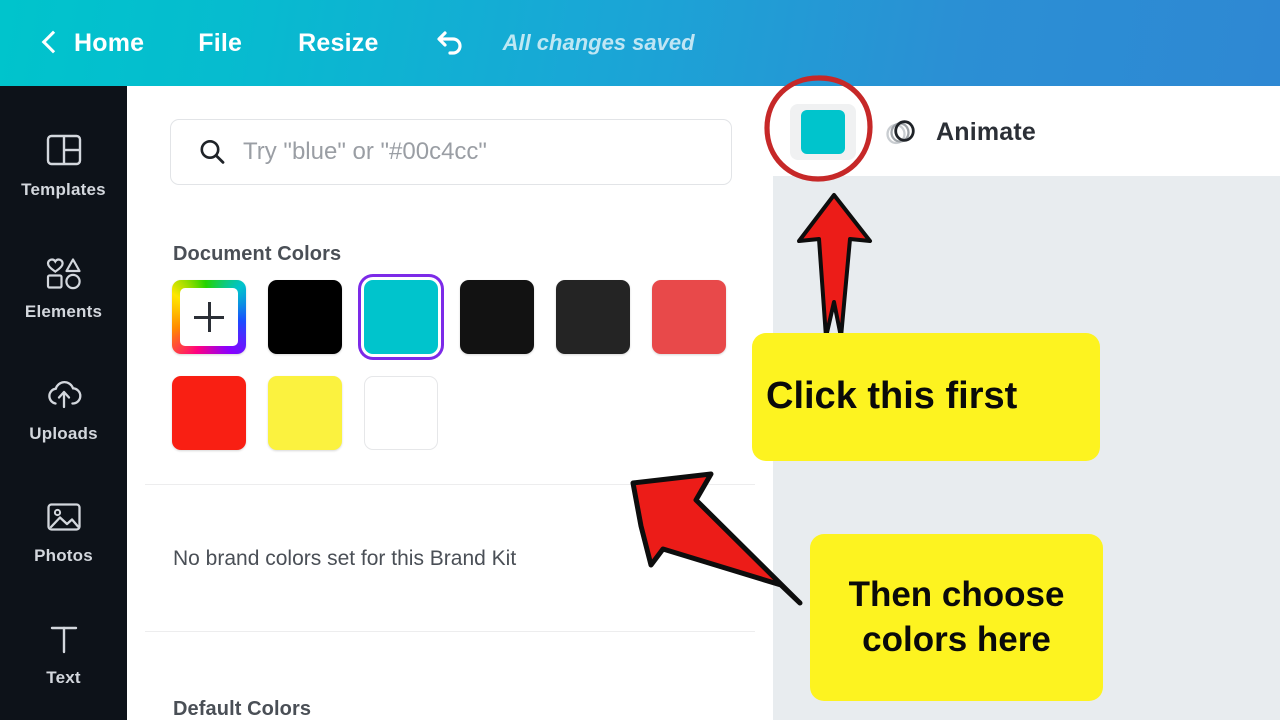  I want to click on callout-then-choose-colors: Then choose colors here, so click(956, 617).